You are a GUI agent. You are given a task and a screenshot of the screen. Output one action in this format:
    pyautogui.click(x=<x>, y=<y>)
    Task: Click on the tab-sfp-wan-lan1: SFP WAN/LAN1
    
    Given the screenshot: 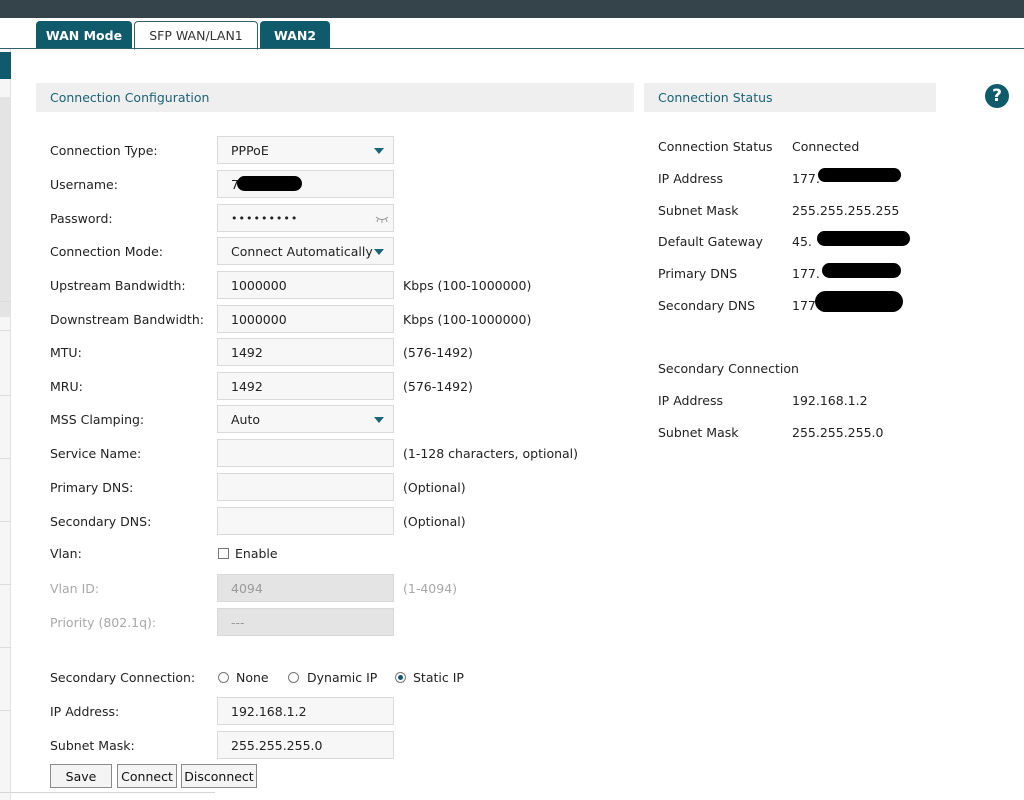 What is the action you would take?
    pyautogui.click(x=196, y=35)
    